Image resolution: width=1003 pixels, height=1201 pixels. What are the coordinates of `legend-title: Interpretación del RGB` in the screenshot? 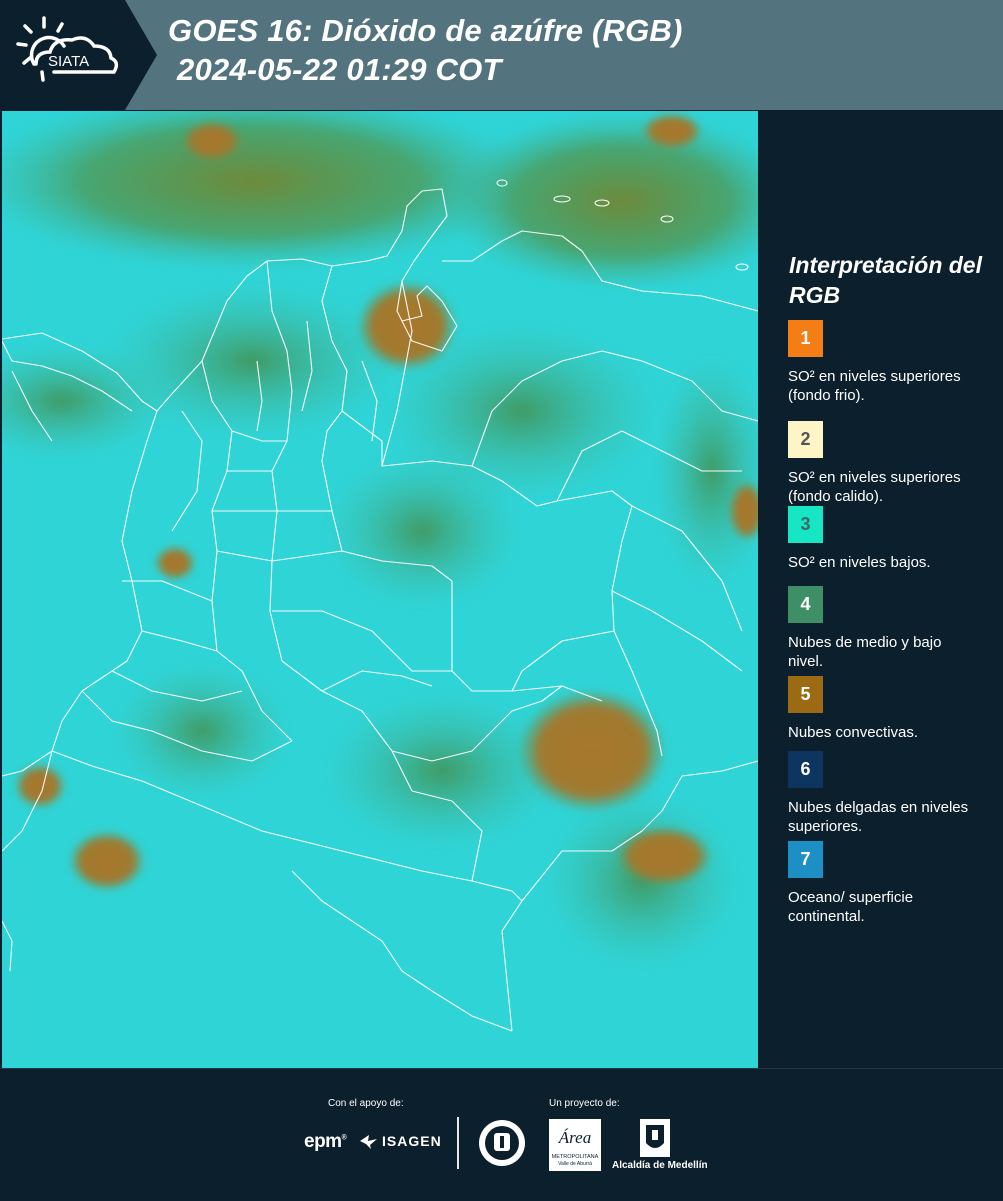 It's located at (885, 280).